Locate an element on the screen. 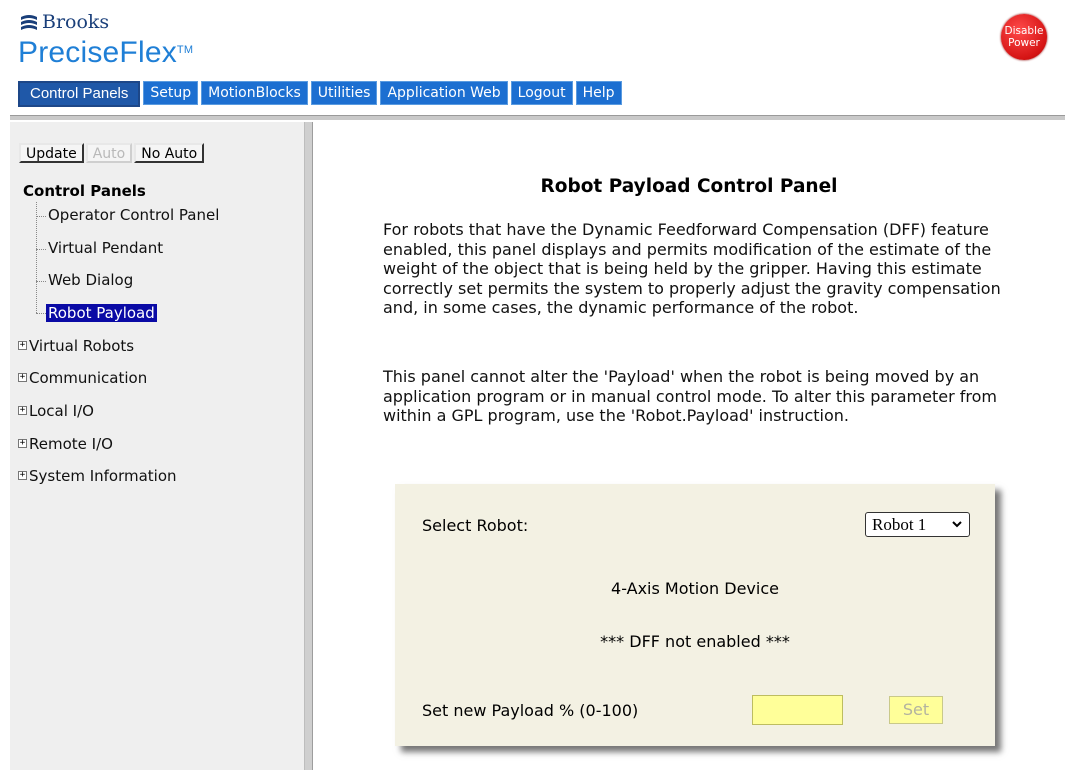  disable-power-button: Disable Power is located at coordinates (1024, 37).